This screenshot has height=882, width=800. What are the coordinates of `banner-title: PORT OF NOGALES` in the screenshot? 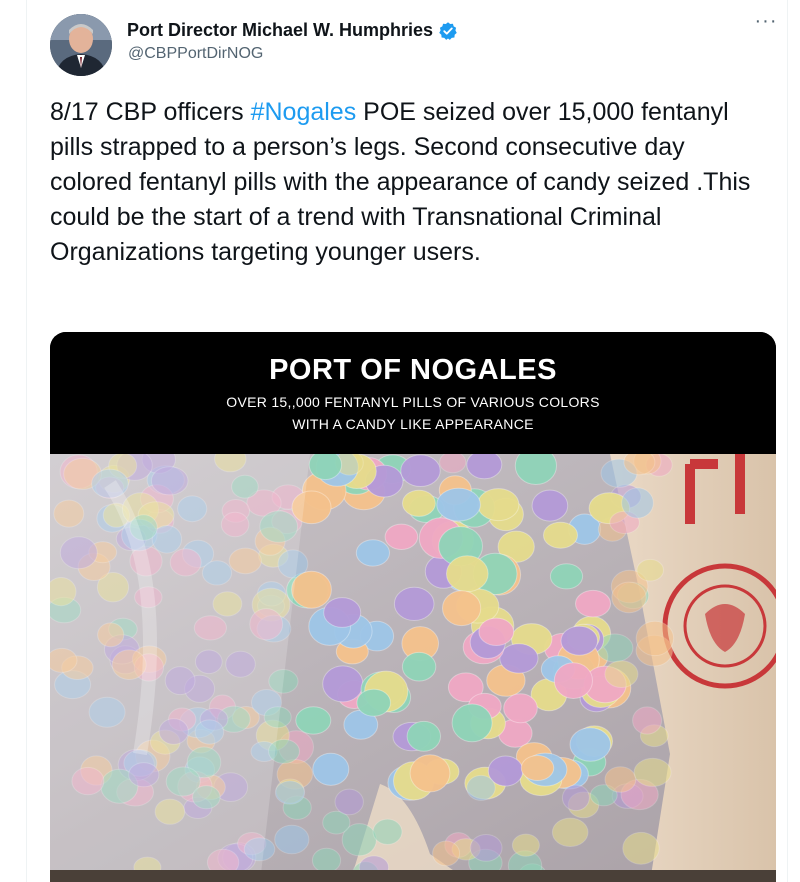 It's located at (413, 370).